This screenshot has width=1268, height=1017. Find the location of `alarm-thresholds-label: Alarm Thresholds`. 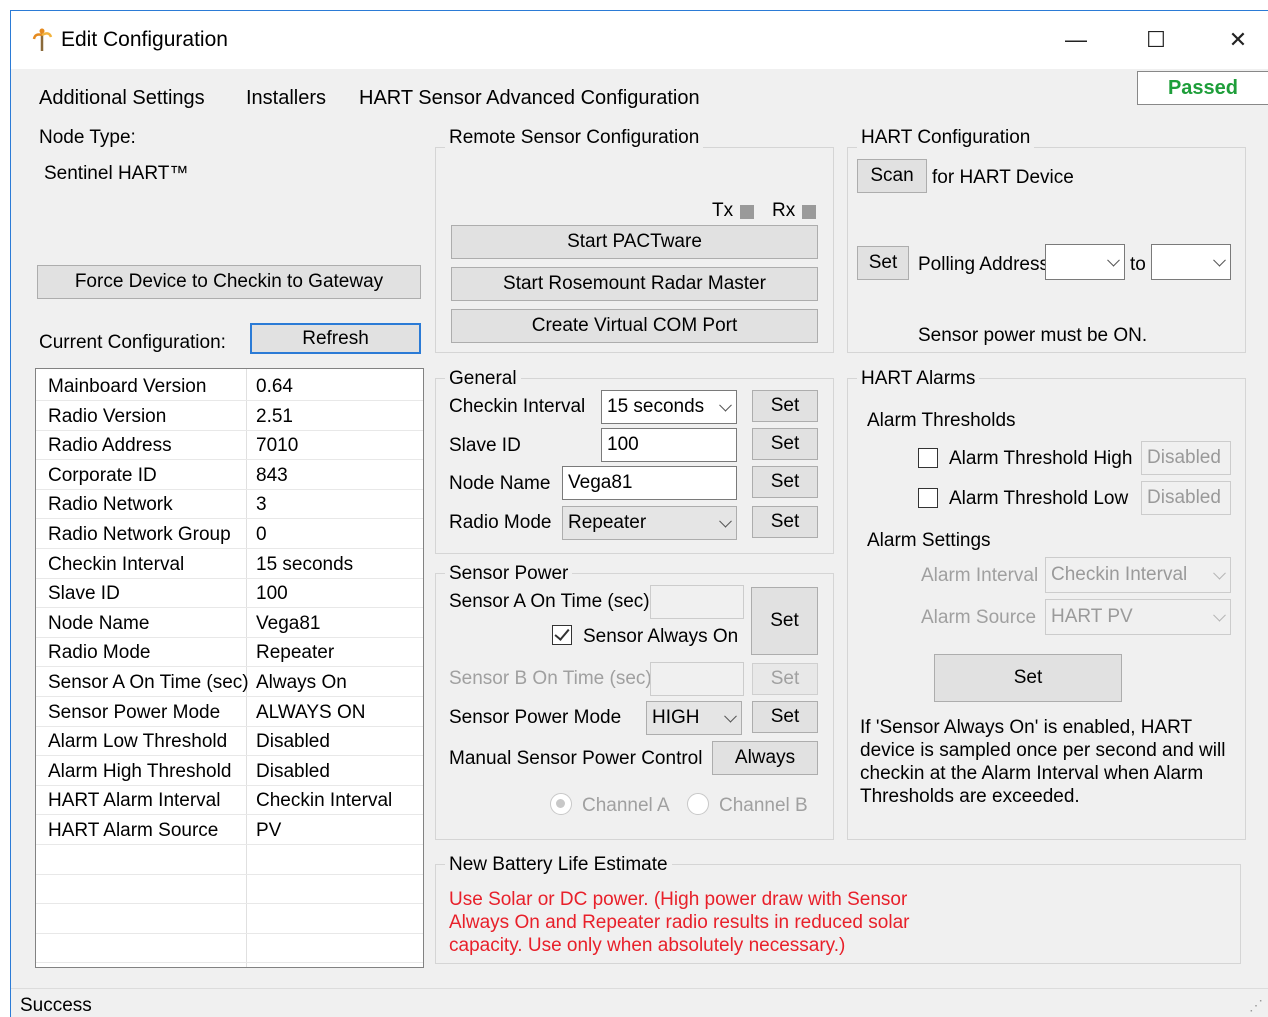

alarm-thresholds-label: Alarm Thresholds is located at coordinates (941, 420).